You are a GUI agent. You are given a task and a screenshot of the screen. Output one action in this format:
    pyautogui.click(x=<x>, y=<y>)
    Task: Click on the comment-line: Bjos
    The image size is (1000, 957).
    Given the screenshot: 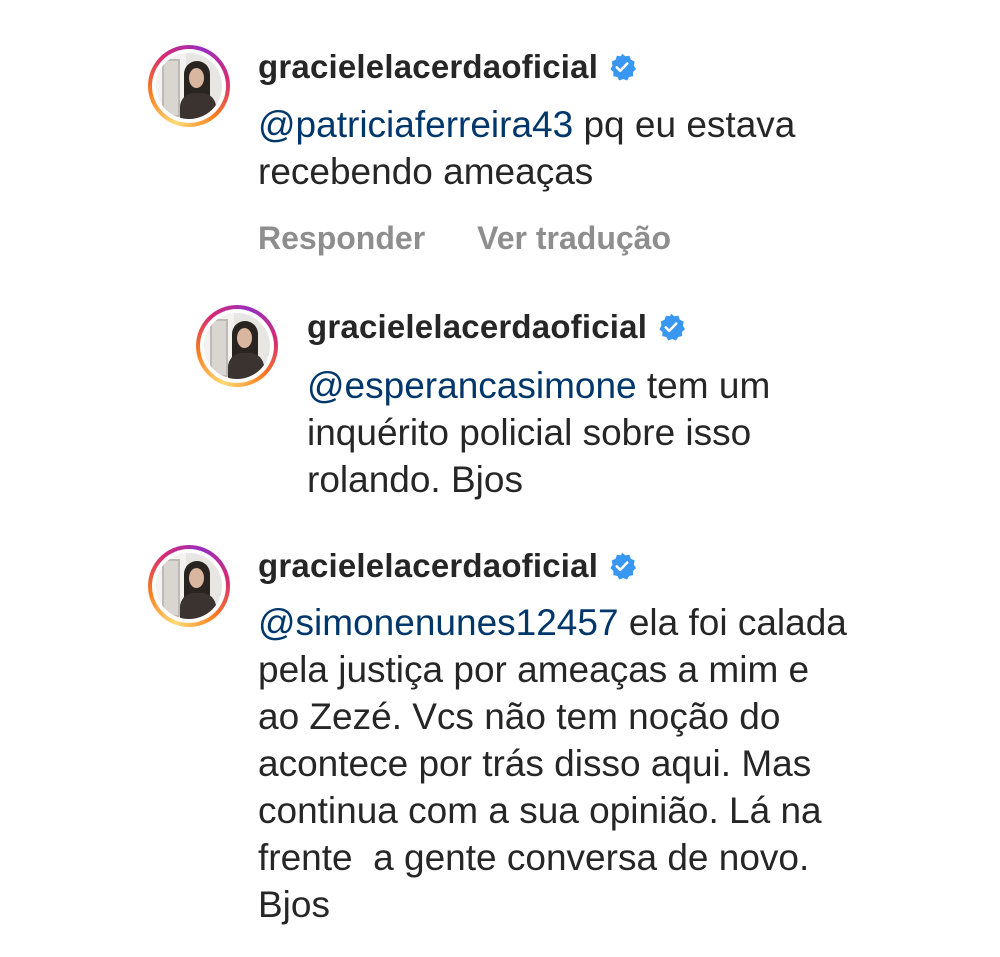 What is the action you would take?
    pyautogui.click(x=294, y=904)
    